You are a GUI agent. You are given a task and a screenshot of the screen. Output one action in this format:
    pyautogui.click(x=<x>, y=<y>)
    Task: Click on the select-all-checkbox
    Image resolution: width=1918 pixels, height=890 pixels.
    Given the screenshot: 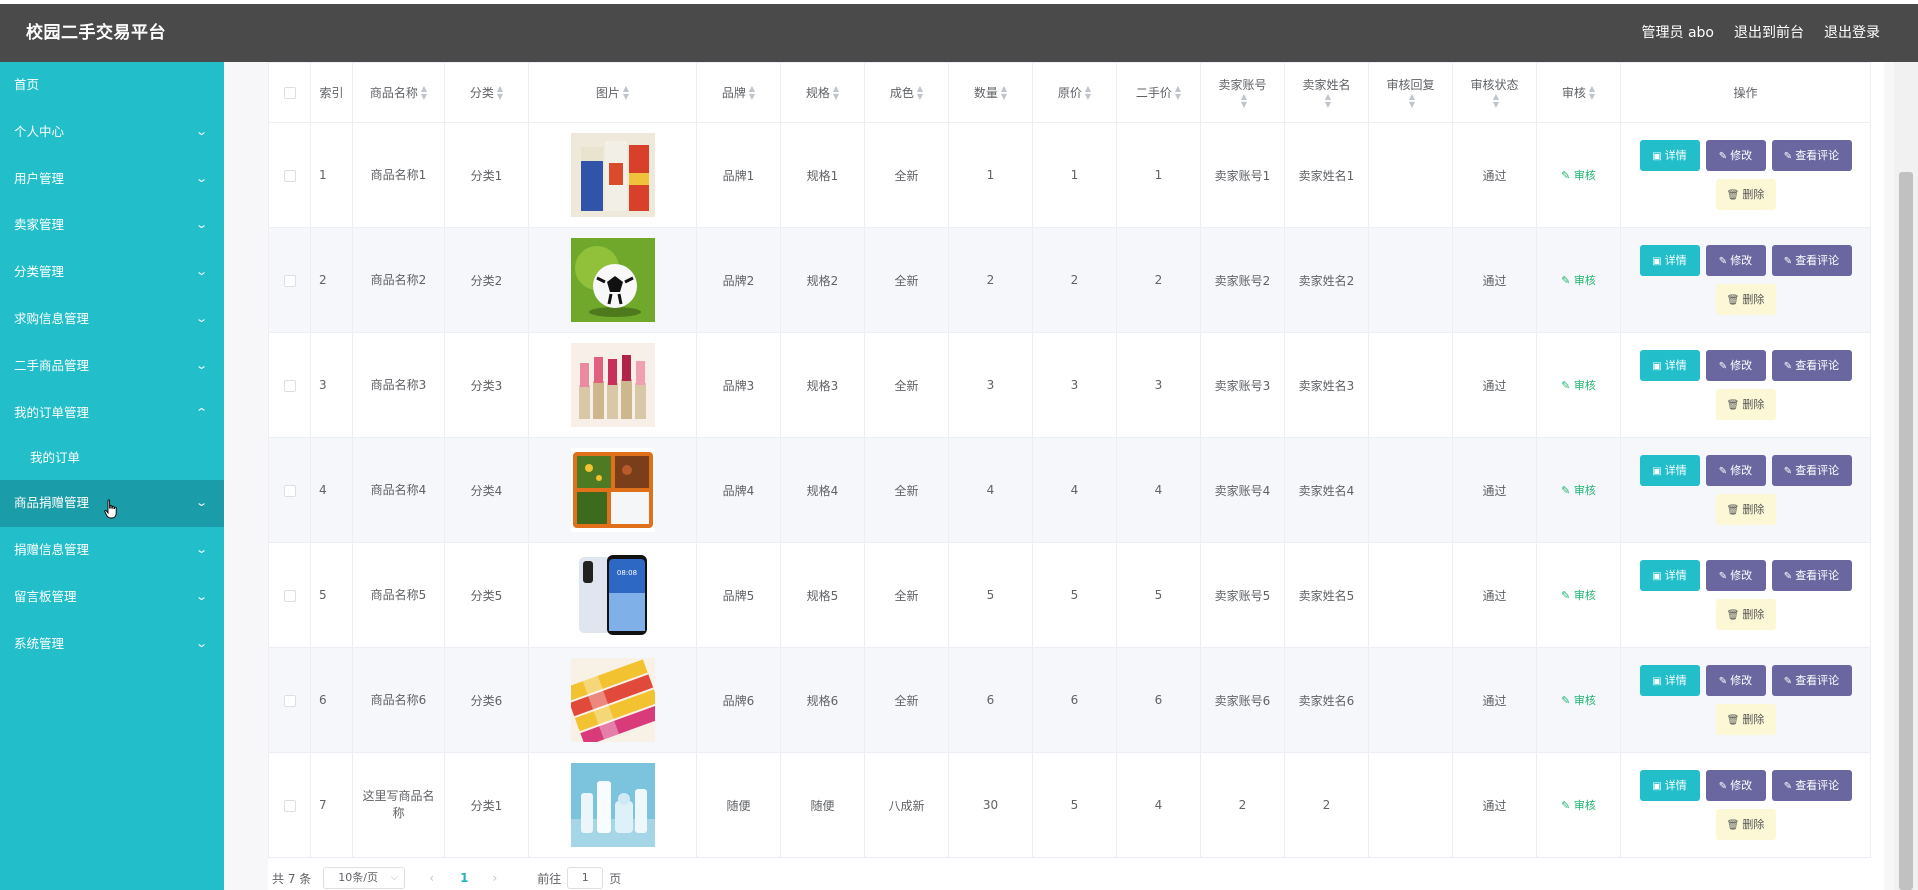 What is the action you would take?
    pyautogui.click(x=289, y=93)
    